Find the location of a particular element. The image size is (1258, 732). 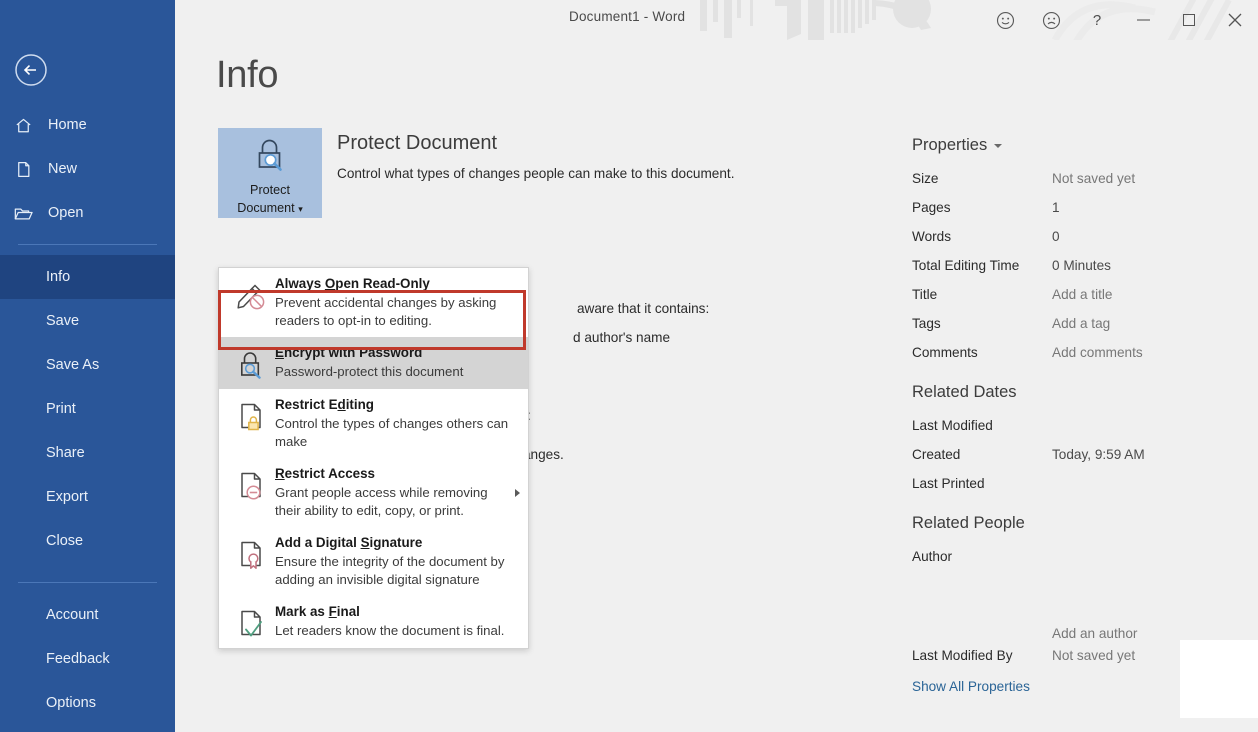

page-title: Info is located at coordinates (247, 75).